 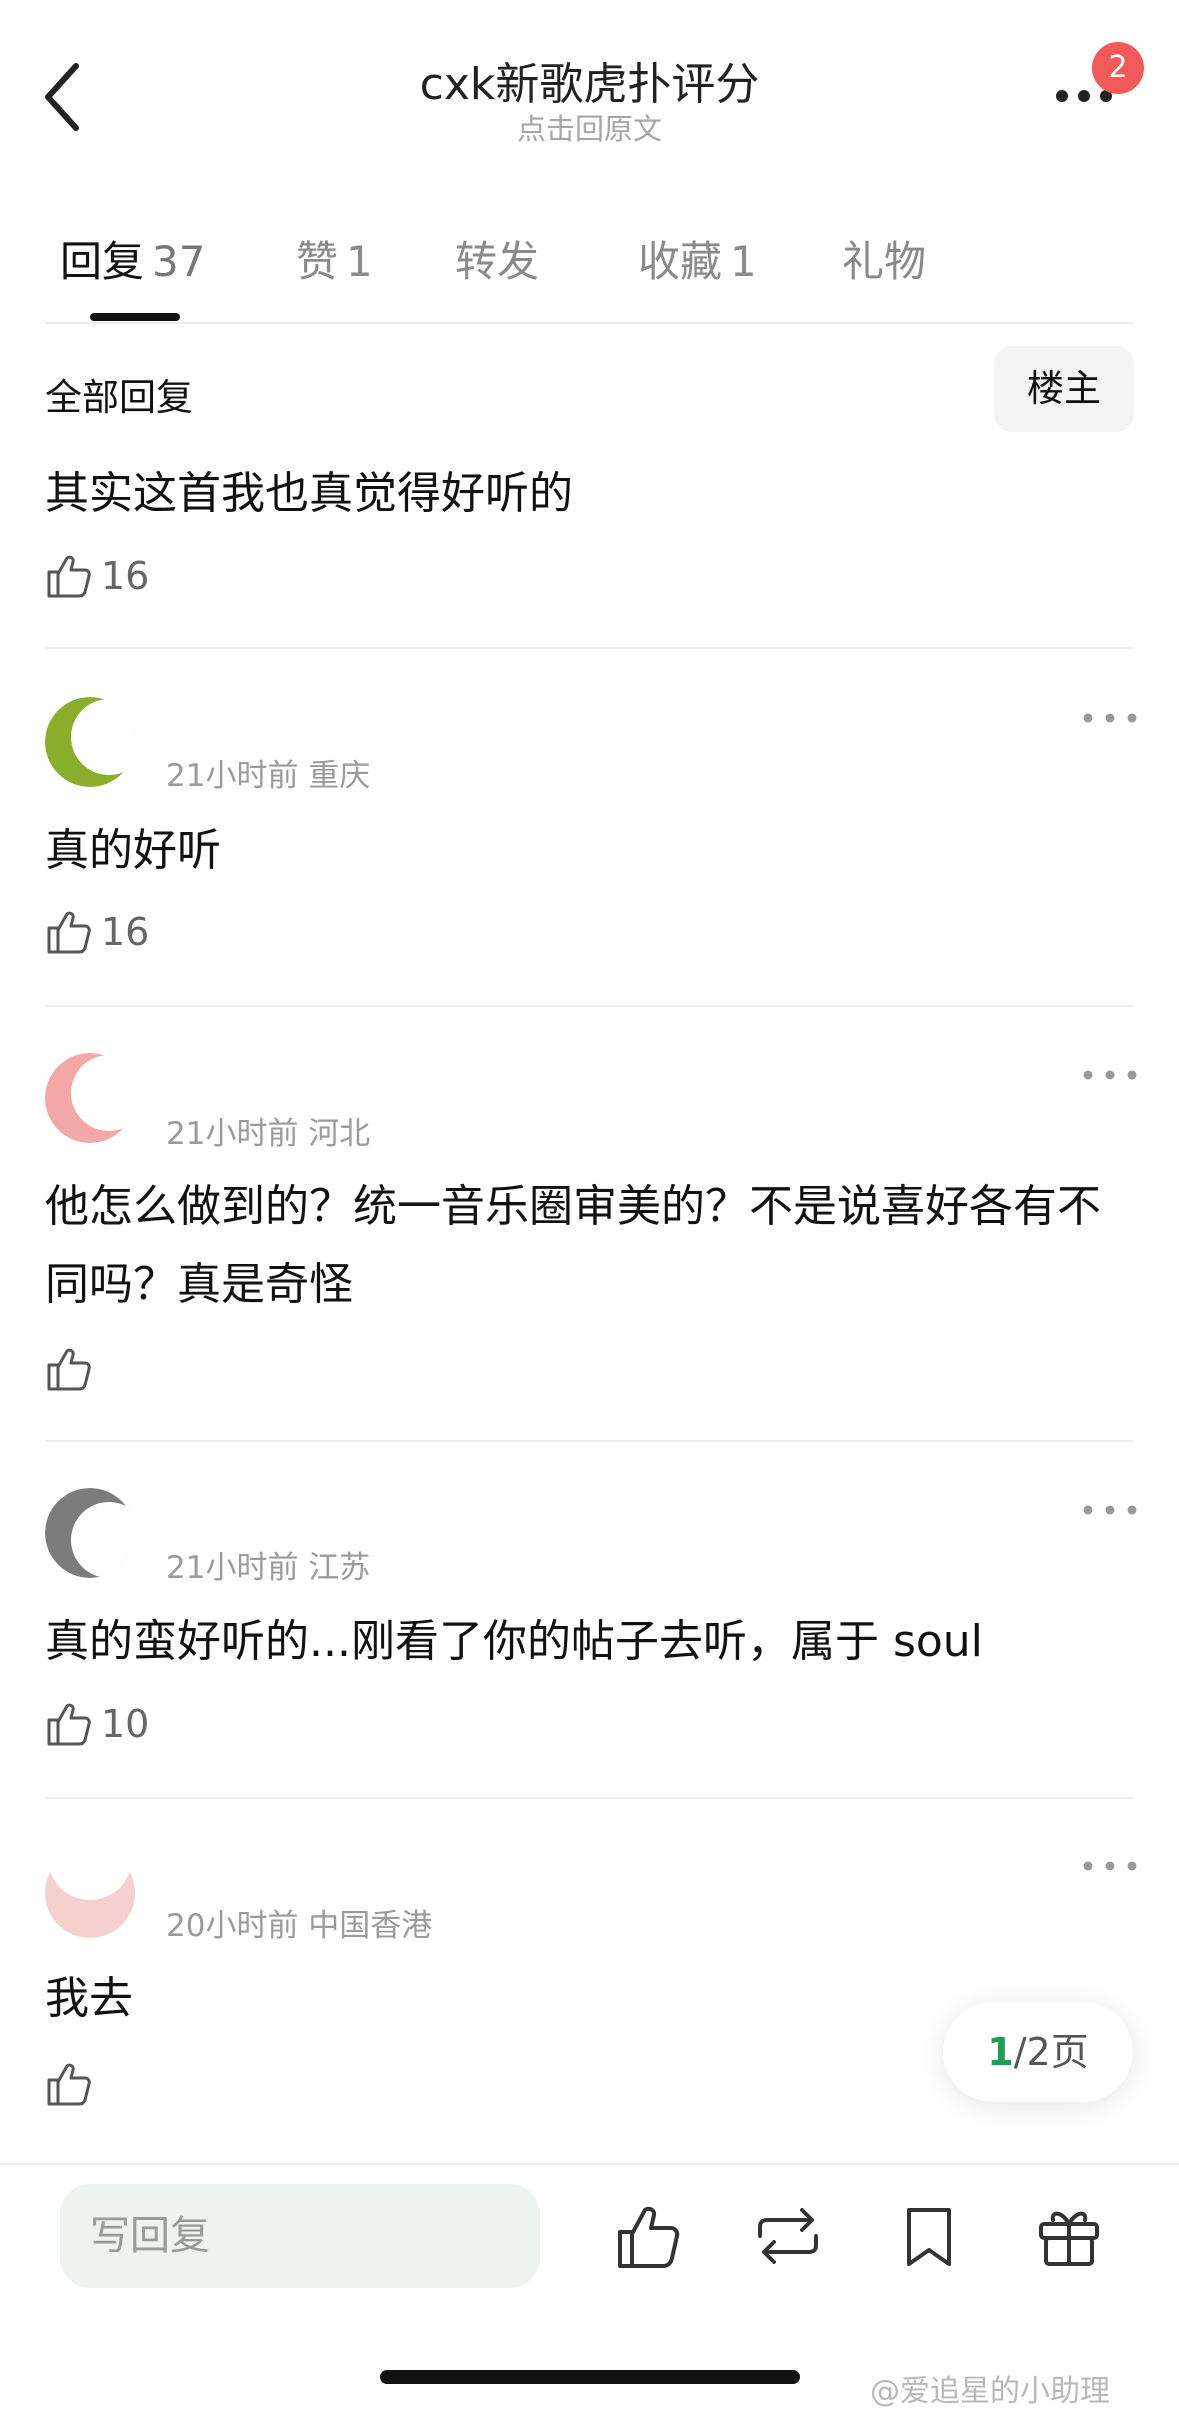 What do you see at coordinates (929, 2236) in the screenshot?
I see `bookmark-icon` at bounding box center [929, 2236].